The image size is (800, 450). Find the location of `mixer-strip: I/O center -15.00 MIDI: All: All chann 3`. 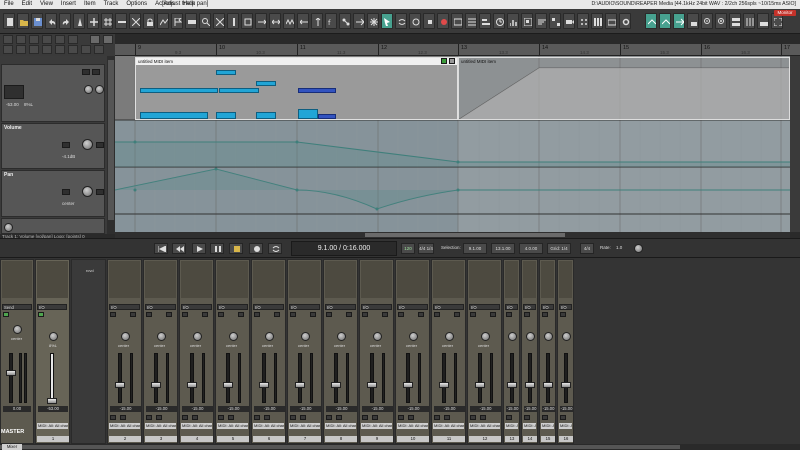

mixer-strip: I/O center -15.00 MIDI: All: All chann 3 is located at coordinates (160, 351).